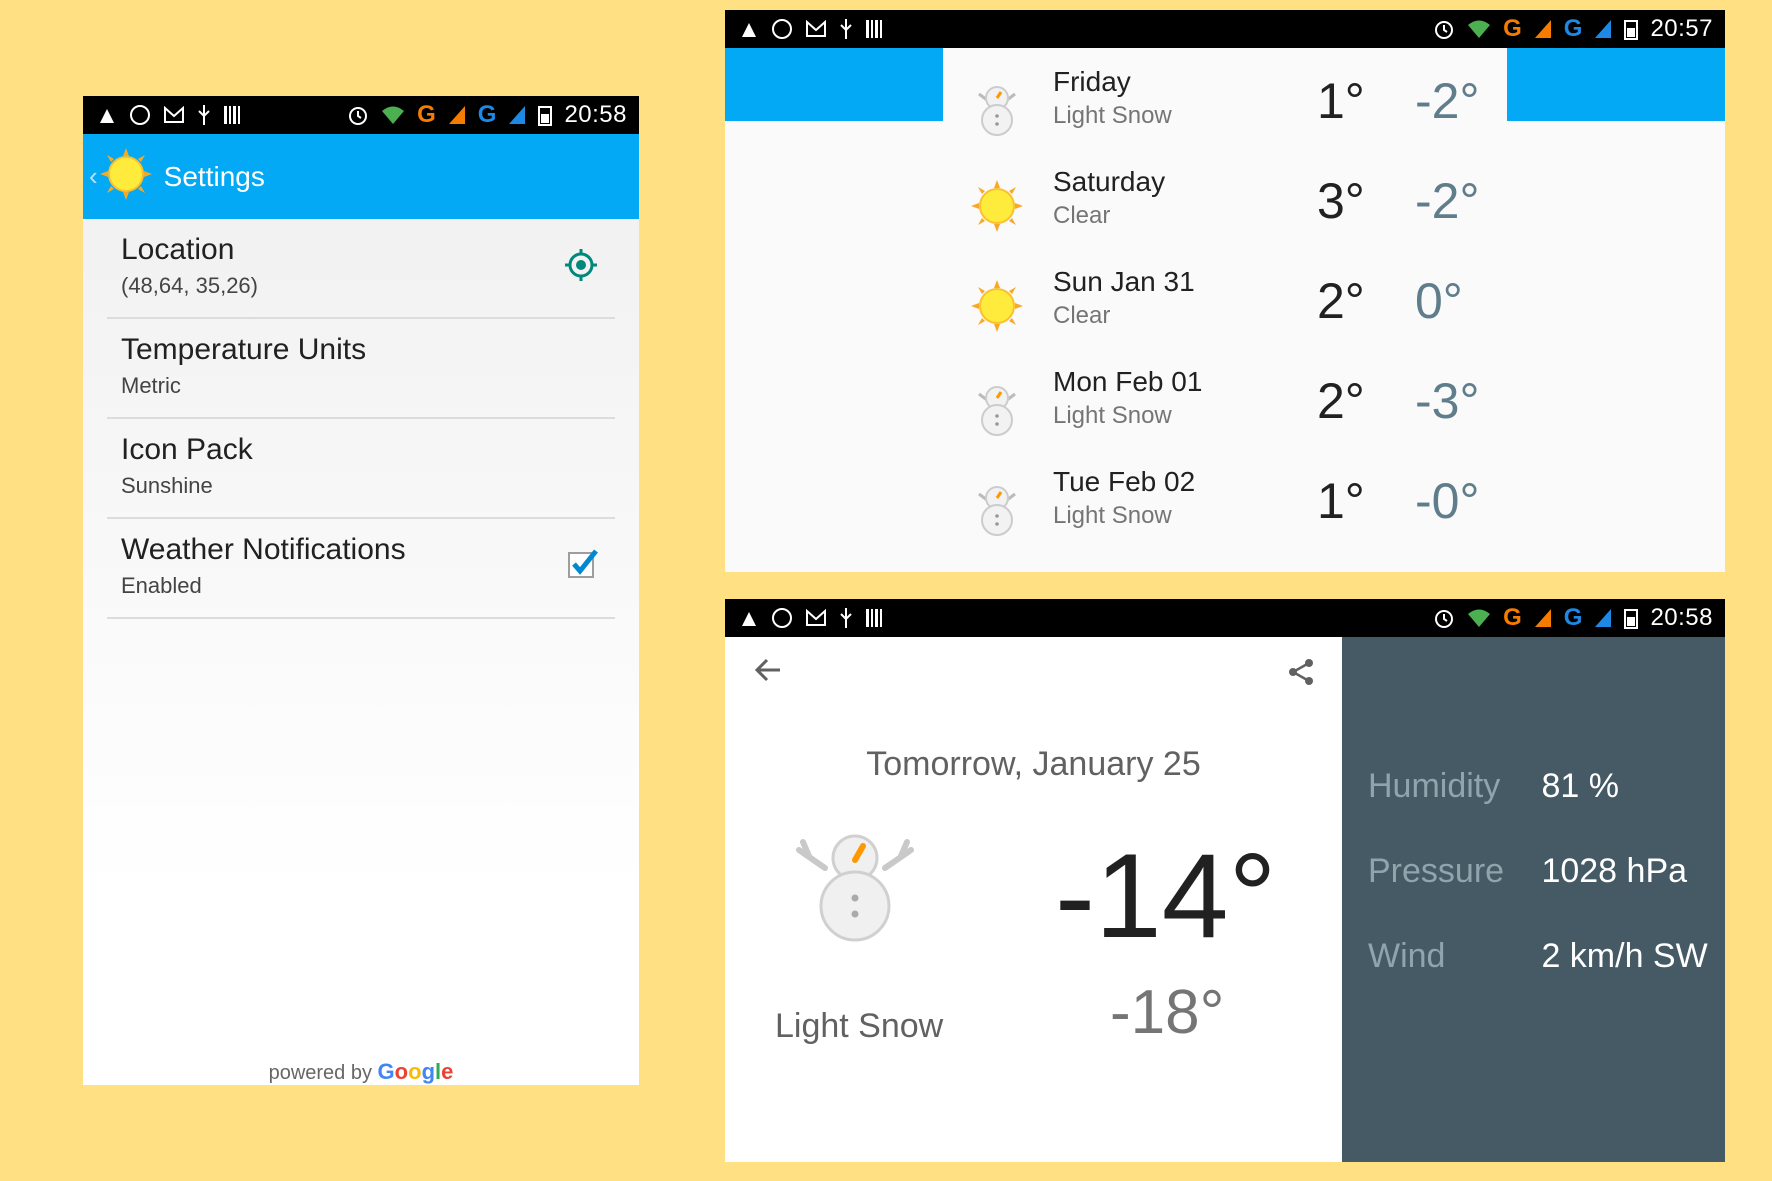 This screenshot has width=1772, height=1181. I want to click on status-bar: G G 20:57, so click(1225, 29).